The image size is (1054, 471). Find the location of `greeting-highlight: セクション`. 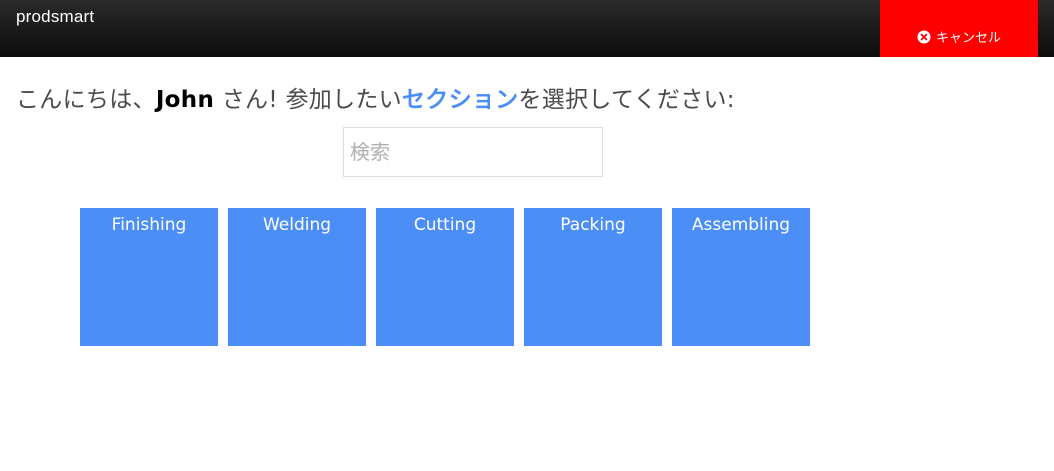

greeting-highlight: セクション is located at coordinates (460, 100).